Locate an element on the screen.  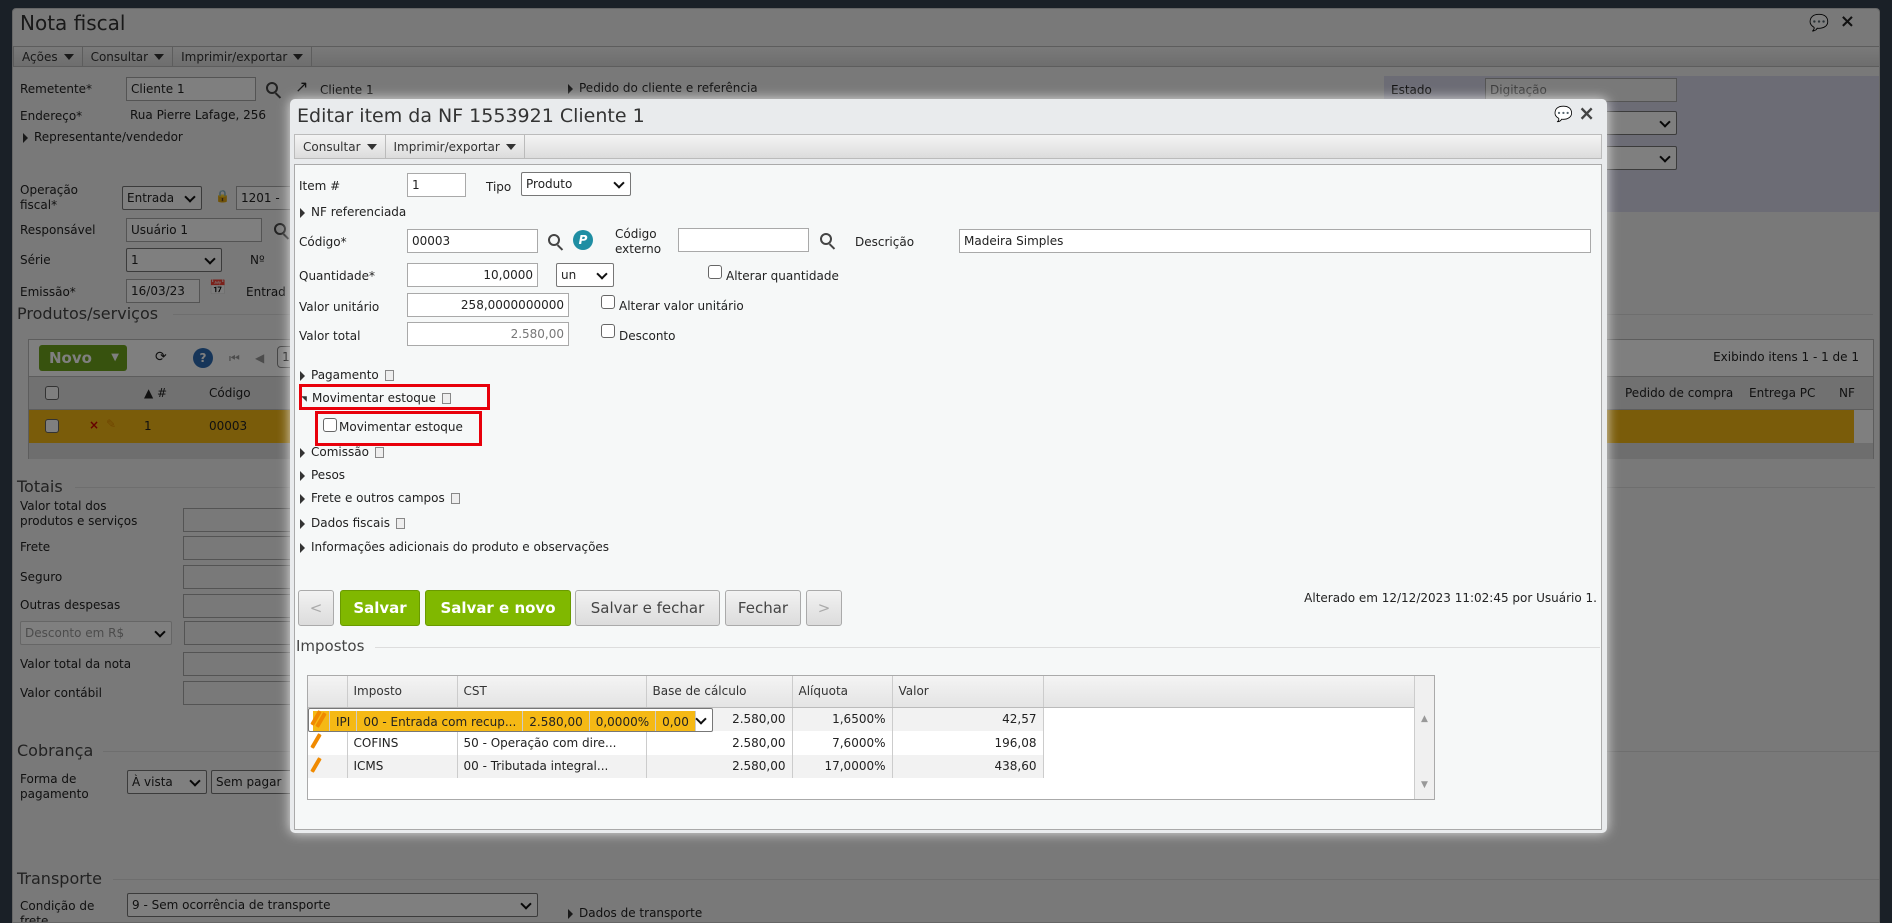
tipo-select: Produto is located at coordinates (576, 184).